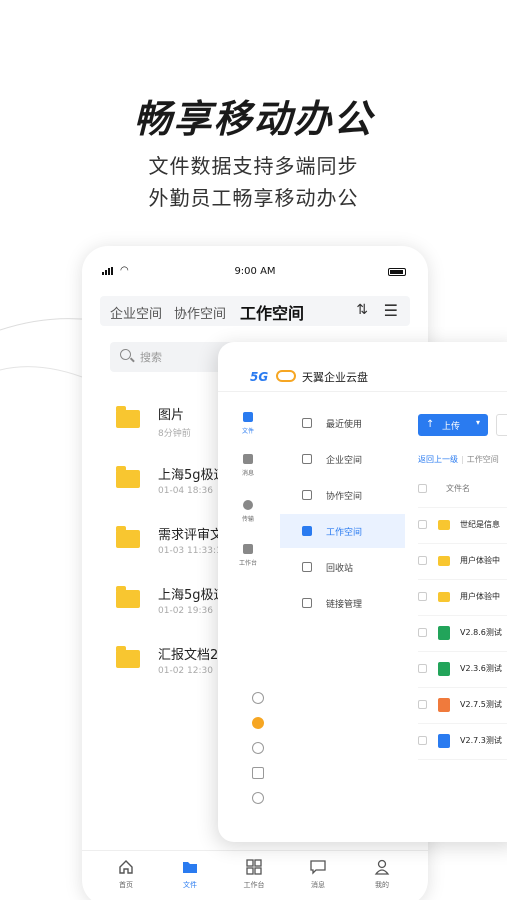 The width and height of the screenshot is (507, 900). I want to click on row-name: V2.7.3测试, so click(481, 740).